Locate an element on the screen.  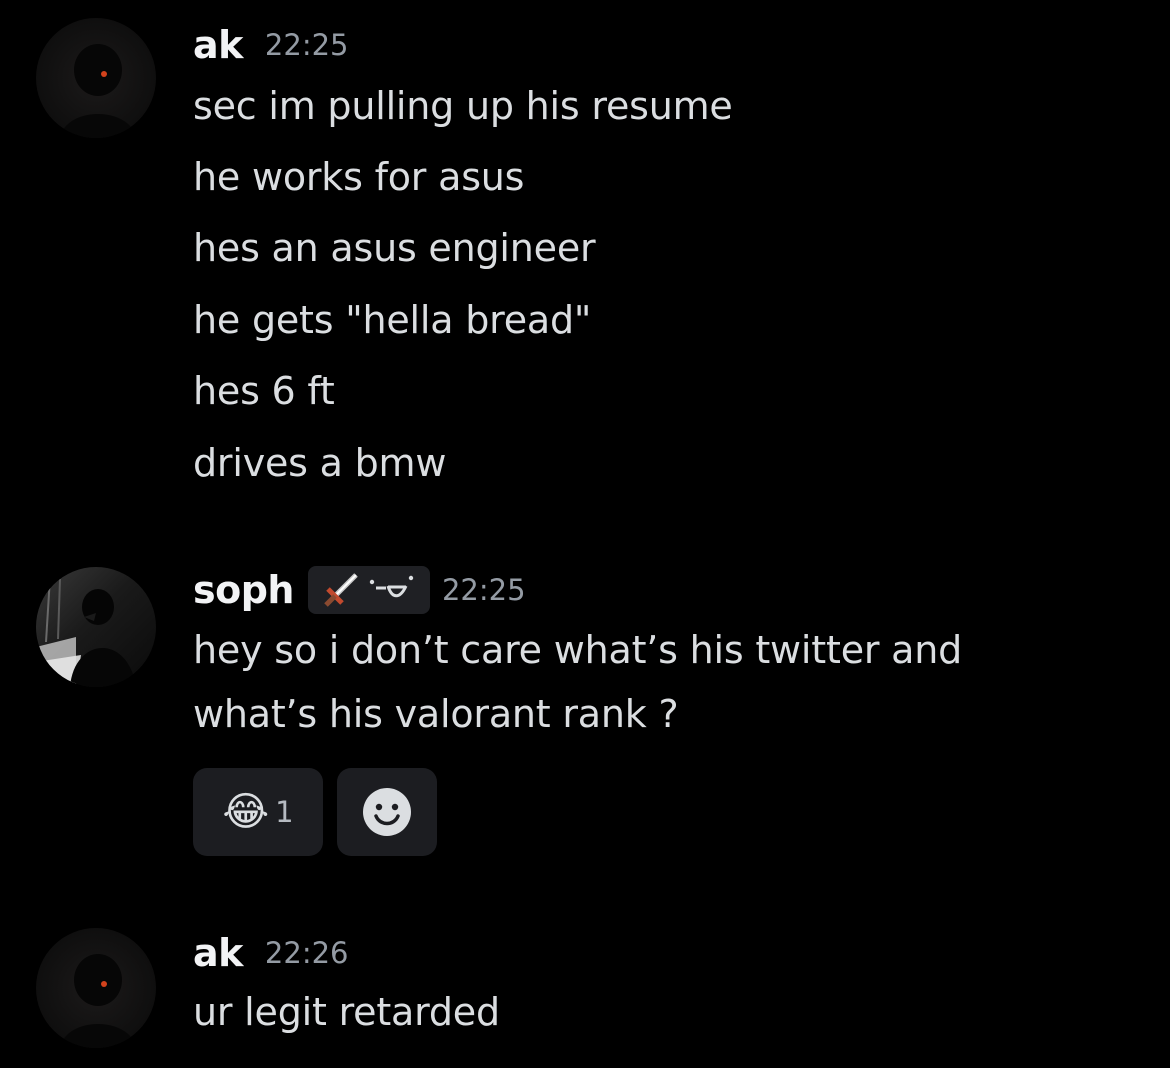
user-tag is located at coordinates (368, 590).